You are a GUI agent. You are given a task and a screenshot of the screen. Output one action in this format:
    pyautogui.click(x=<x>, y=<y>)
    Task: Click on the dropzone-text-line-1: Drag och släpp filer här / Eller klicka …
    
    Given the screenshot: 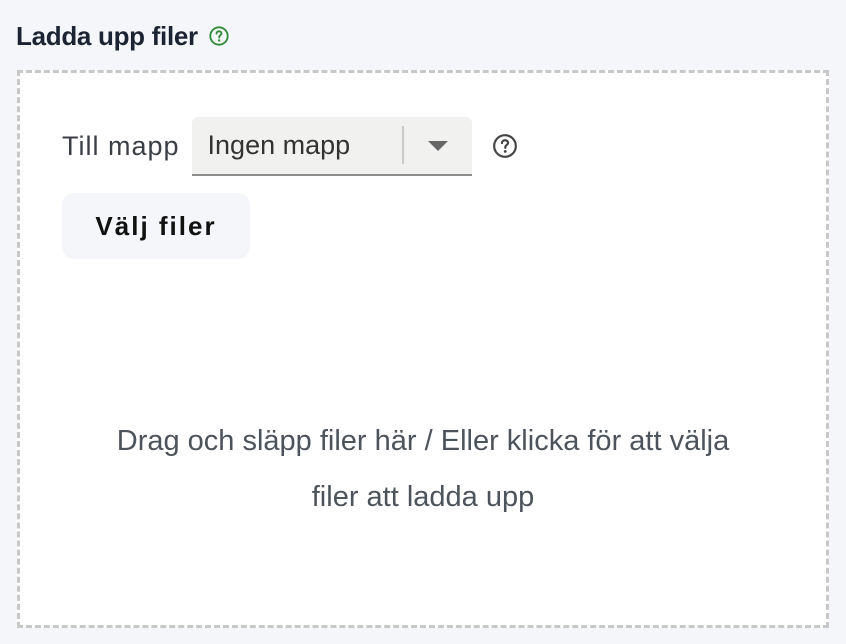 What is the action you would take?
    pyautogui.click(x=423, y=441)
    